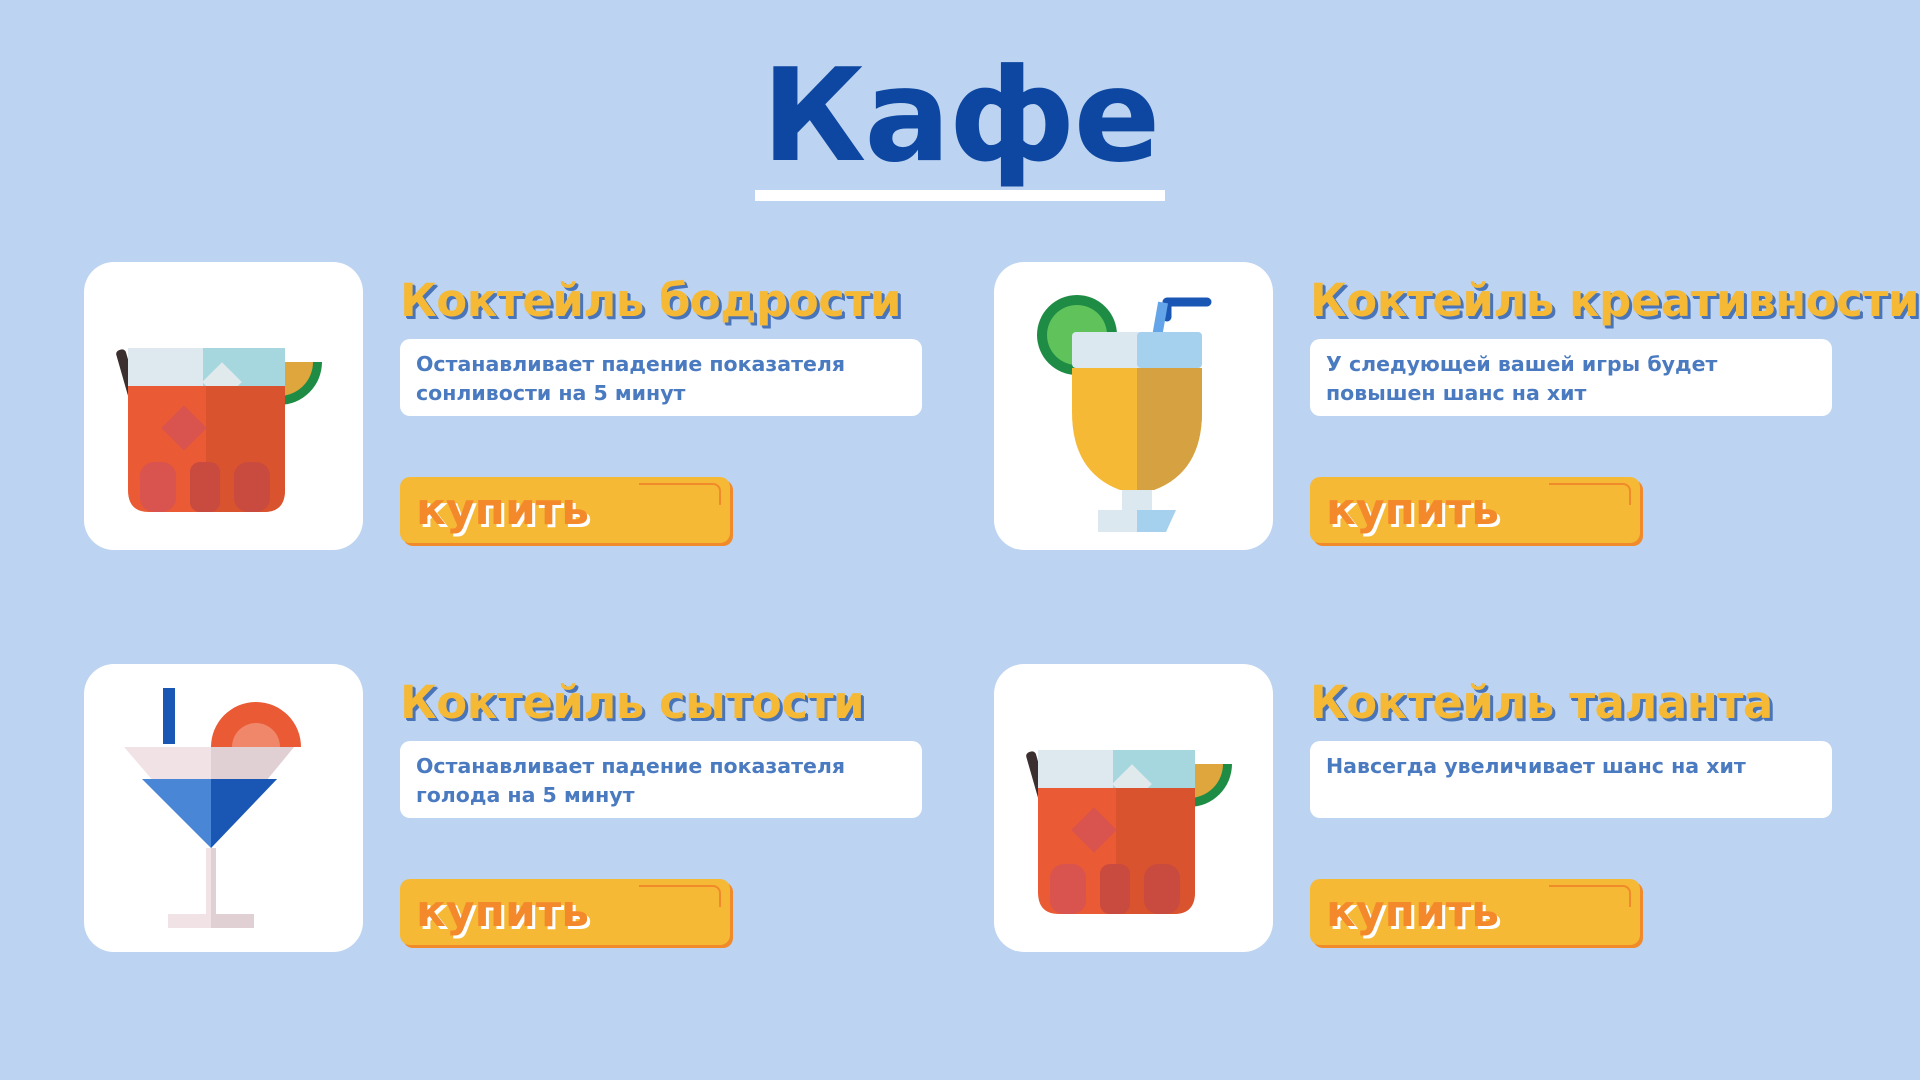 Image resolution: width=1920 pixels, height=1080 pixels. Describe the element at coordinates (1124, 413) in the screenshot. I see `yellow-cocktail-with-lime-icon` at that location.